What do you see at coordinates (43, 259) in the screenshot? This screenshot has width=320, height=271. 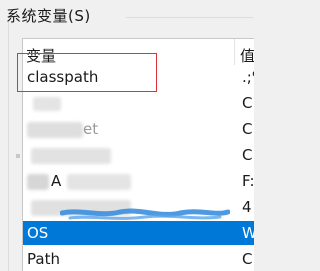 I see `variable-name: Path` at bounding box center [43, 259].